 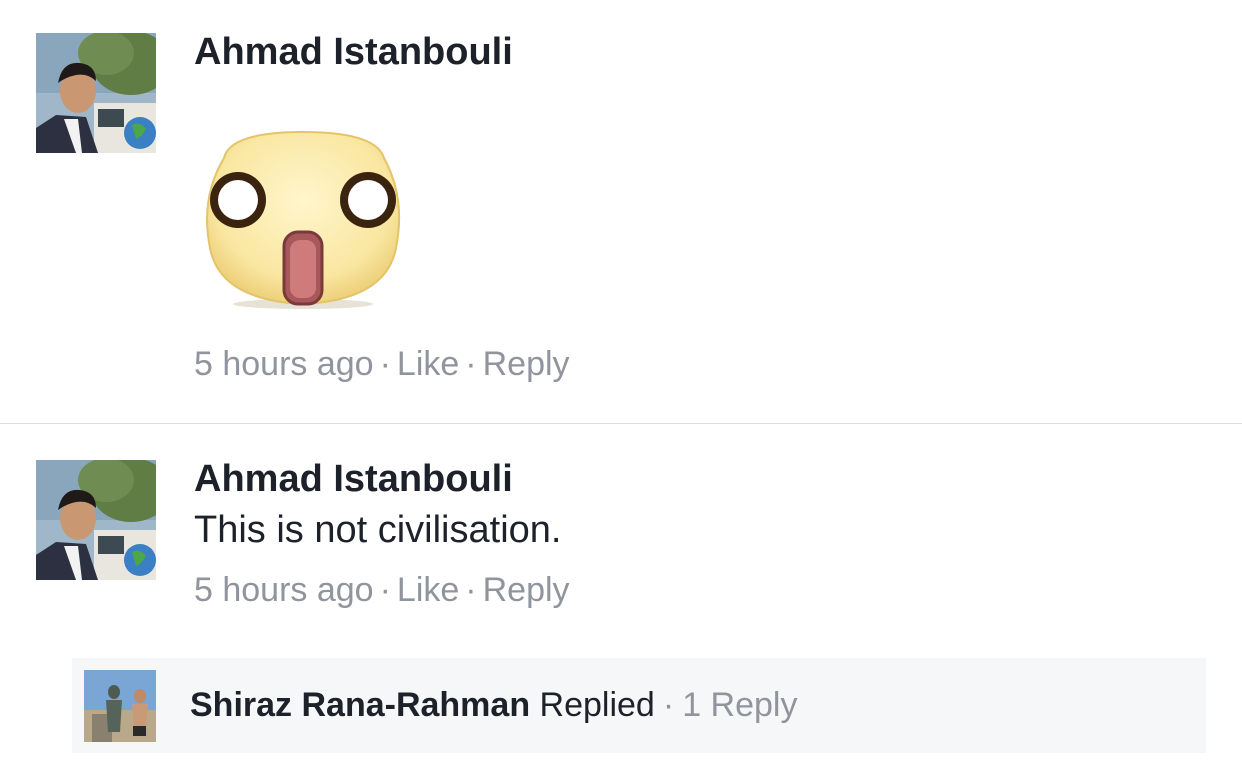 What do you see at coordinates (360, 705) in the screenshot?
I see `replier-name: Shiraz Rana-Rahman` at bounding box center [360, 705].